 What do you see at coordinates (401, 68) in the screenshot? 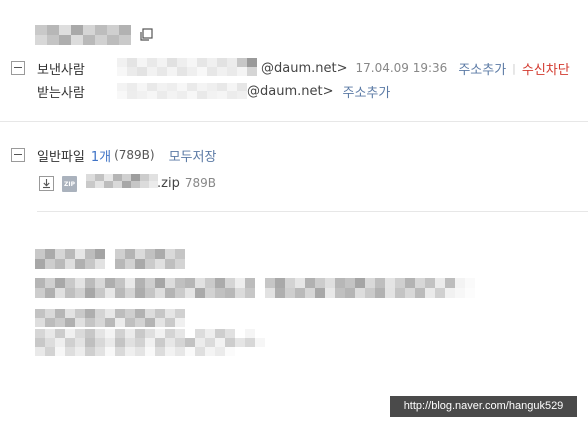
I see `sender-datetime: 17.04.09 19:36` at bounding box center [401, 68].